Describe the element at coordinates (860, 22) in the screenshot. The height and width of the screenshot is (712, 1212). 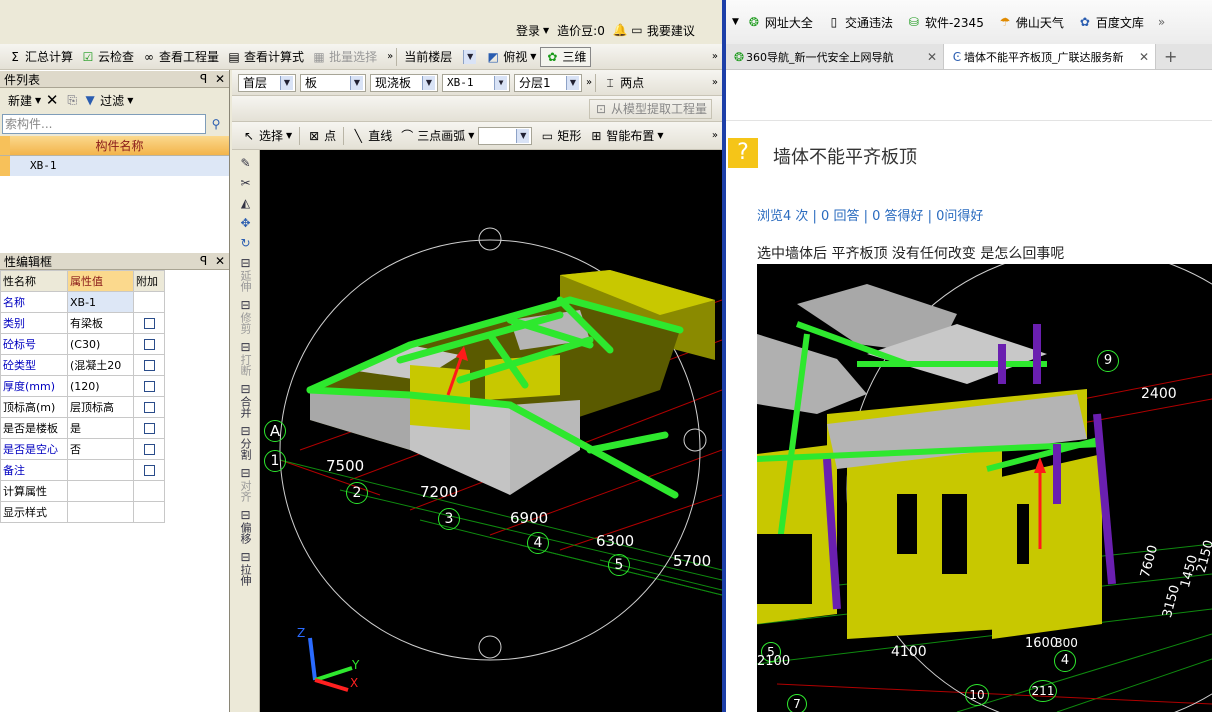
I see `favorite-link: ▯ 交通违法` at that location.